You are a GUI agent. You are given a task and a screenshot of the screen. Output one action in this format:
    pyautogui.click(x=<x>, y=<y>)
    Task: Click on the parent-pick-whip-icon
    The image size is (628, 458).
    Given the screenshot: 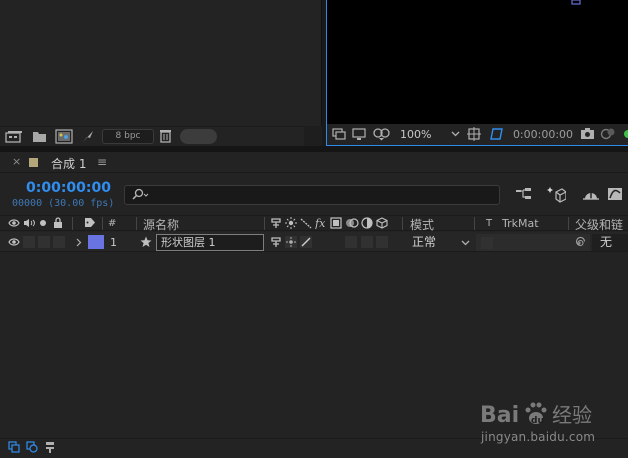 What is the action you would take?
    pyautogui.click(x=579, y=243)
    